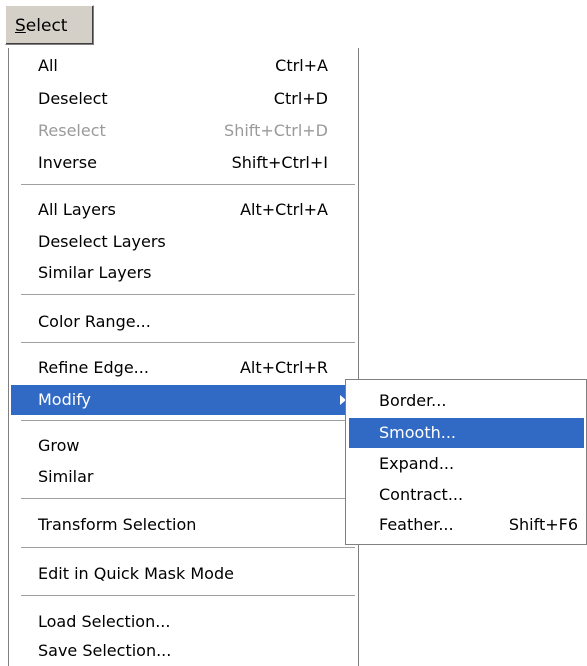 The image size is (587, 666). Describe the element at coordinates (183, 131) in the screenshot. I see `menu-item-reselect: Reselect Shift+Ctrl+D` at that location.